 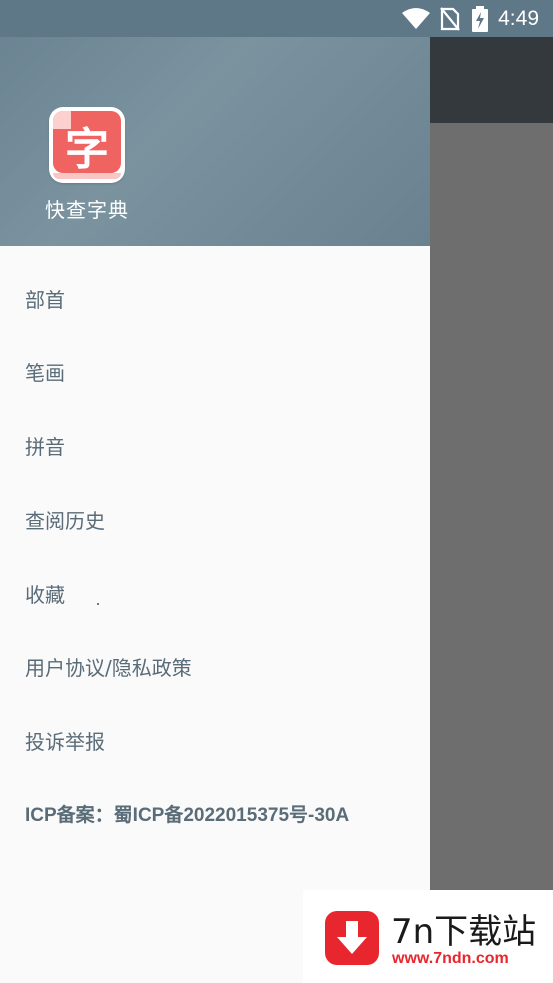 I want to click on status-time: 4:49, so click(x=518, y=18).